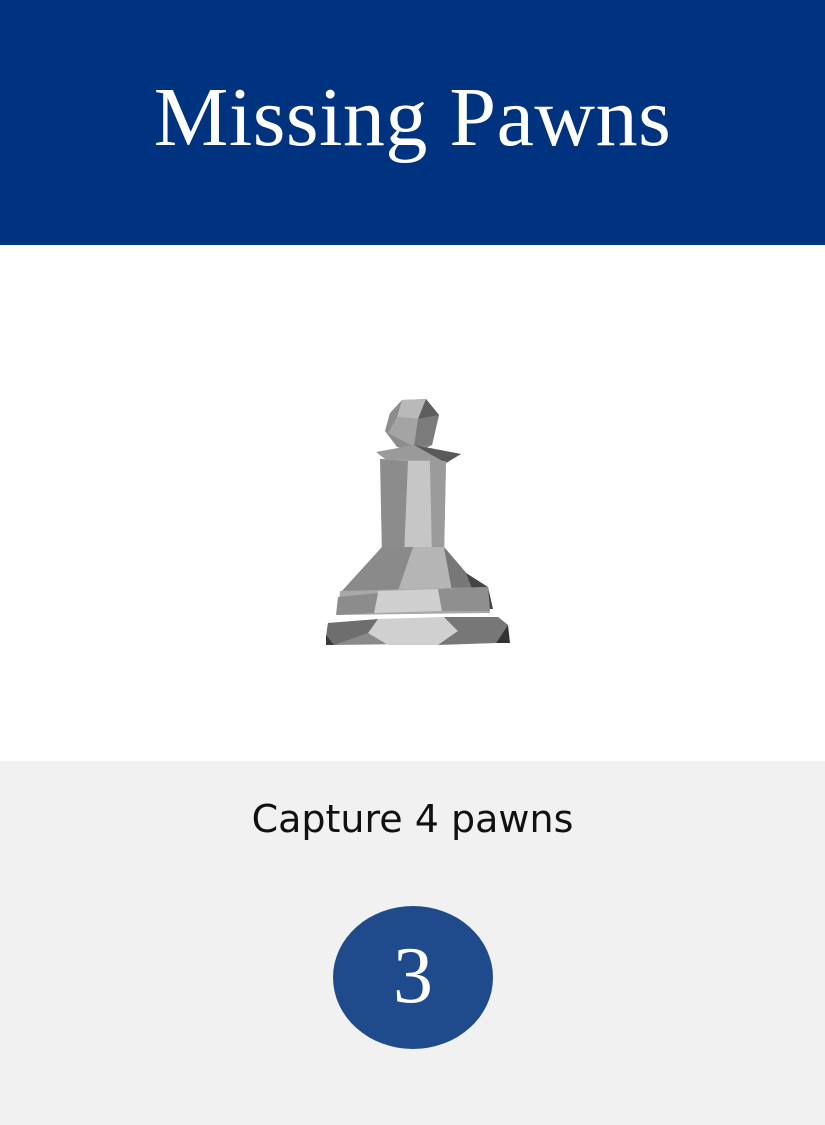 Image resolution: width=825 pixels, height=1125 pixels. Describe the element at coordinates (412, 819) in the screenshot. I see `objective-text: Capture 4 pawns` at that location.